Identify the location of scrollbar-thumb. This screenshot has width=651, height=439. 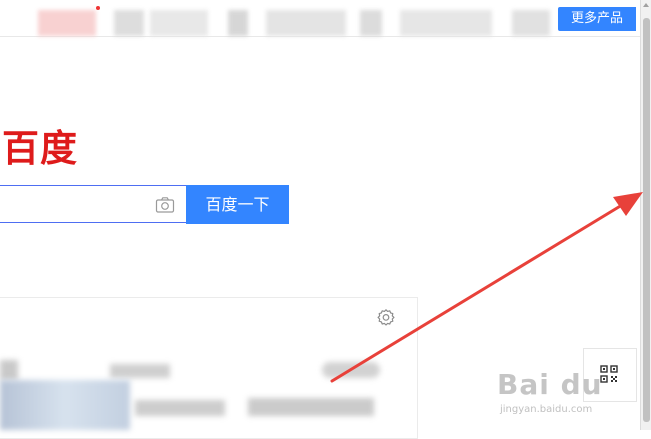
(646, 220).